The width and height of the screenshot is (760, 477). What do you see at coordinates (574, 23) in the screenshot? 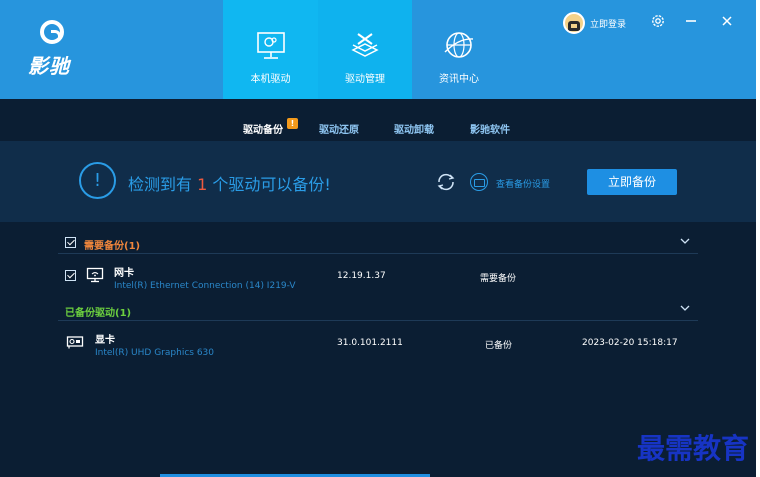
I see `avatar` at bounding box center [574, 23].